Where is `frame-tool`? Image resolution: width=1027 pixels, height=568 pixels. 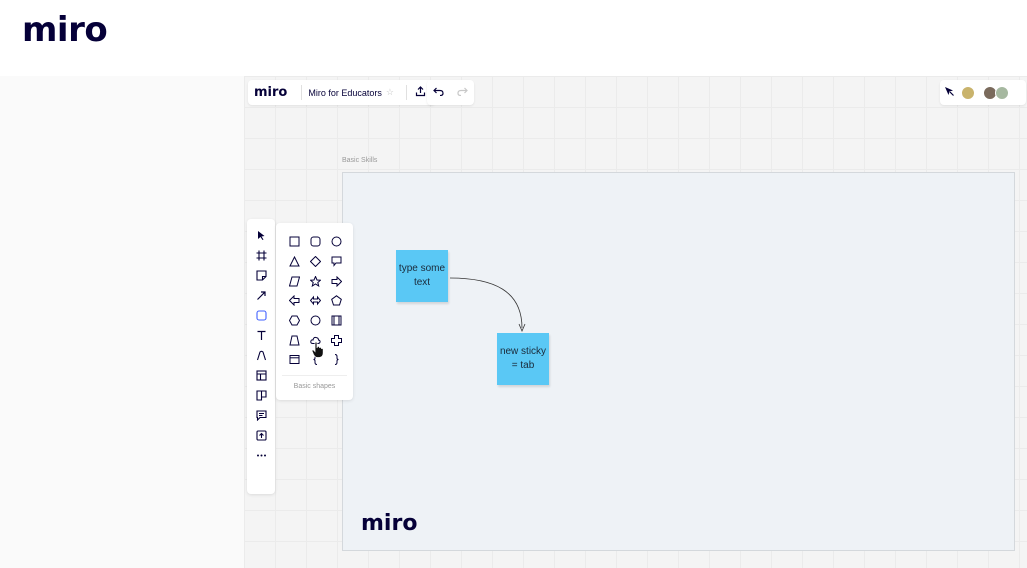
frame-tool is located at coordinates (261, 255).